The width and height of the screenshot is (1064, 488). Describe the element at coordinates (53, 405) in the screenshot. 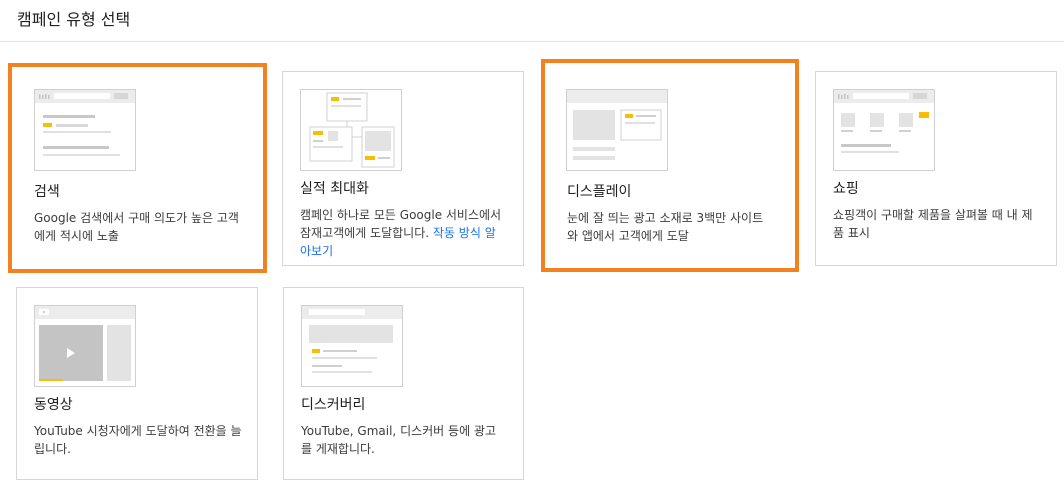

I see `card-title-video: 동영상` at that location.